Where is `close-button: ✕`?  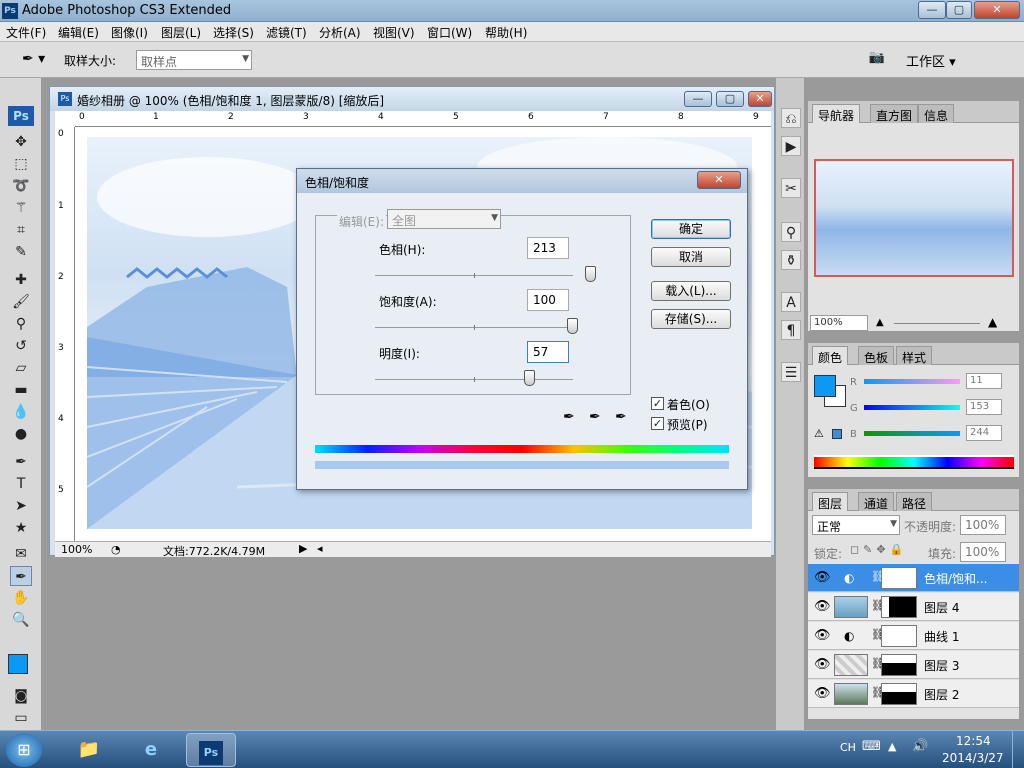
close-button: ✕ is located at coordinates (997, 10).